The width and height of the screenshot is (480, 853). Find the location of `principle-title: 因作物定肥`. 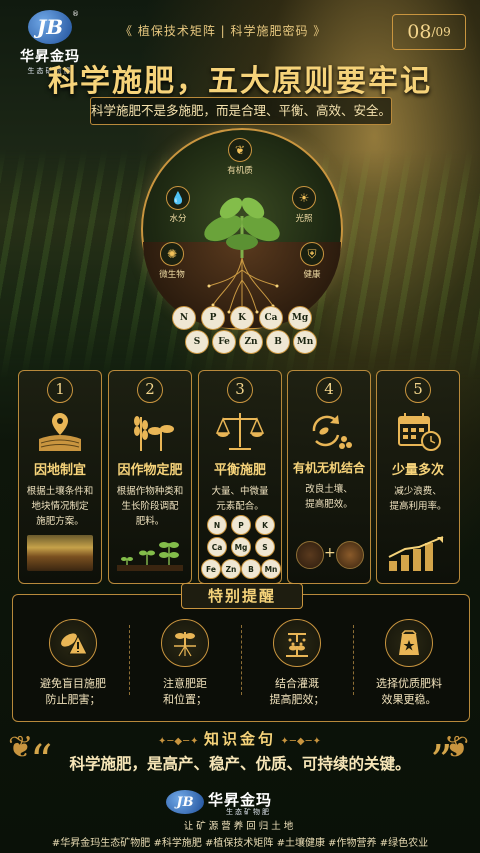

principle-title: 因作物定肥 is located at coordinates (150, 470).